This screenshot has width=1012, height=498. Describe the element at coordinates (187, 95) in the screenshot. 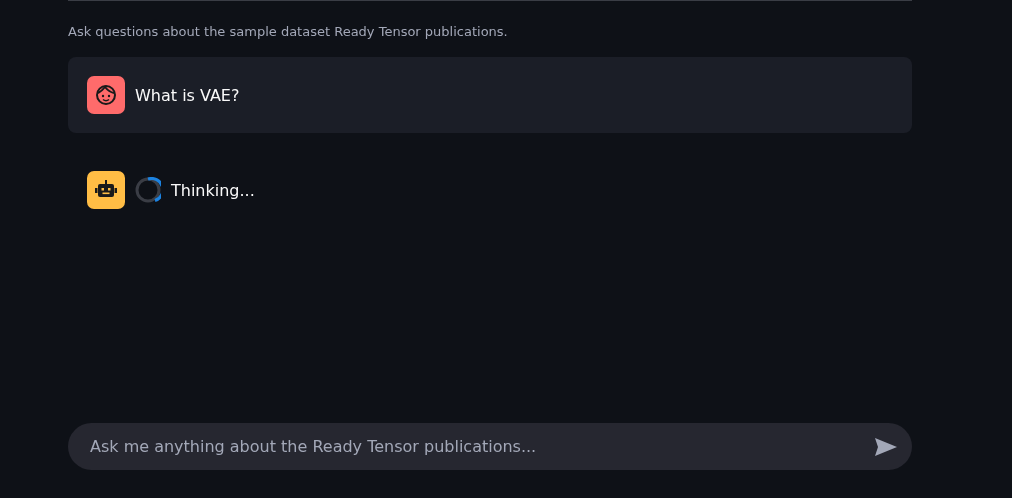

I see `message-text: What is VAE?` at that location.